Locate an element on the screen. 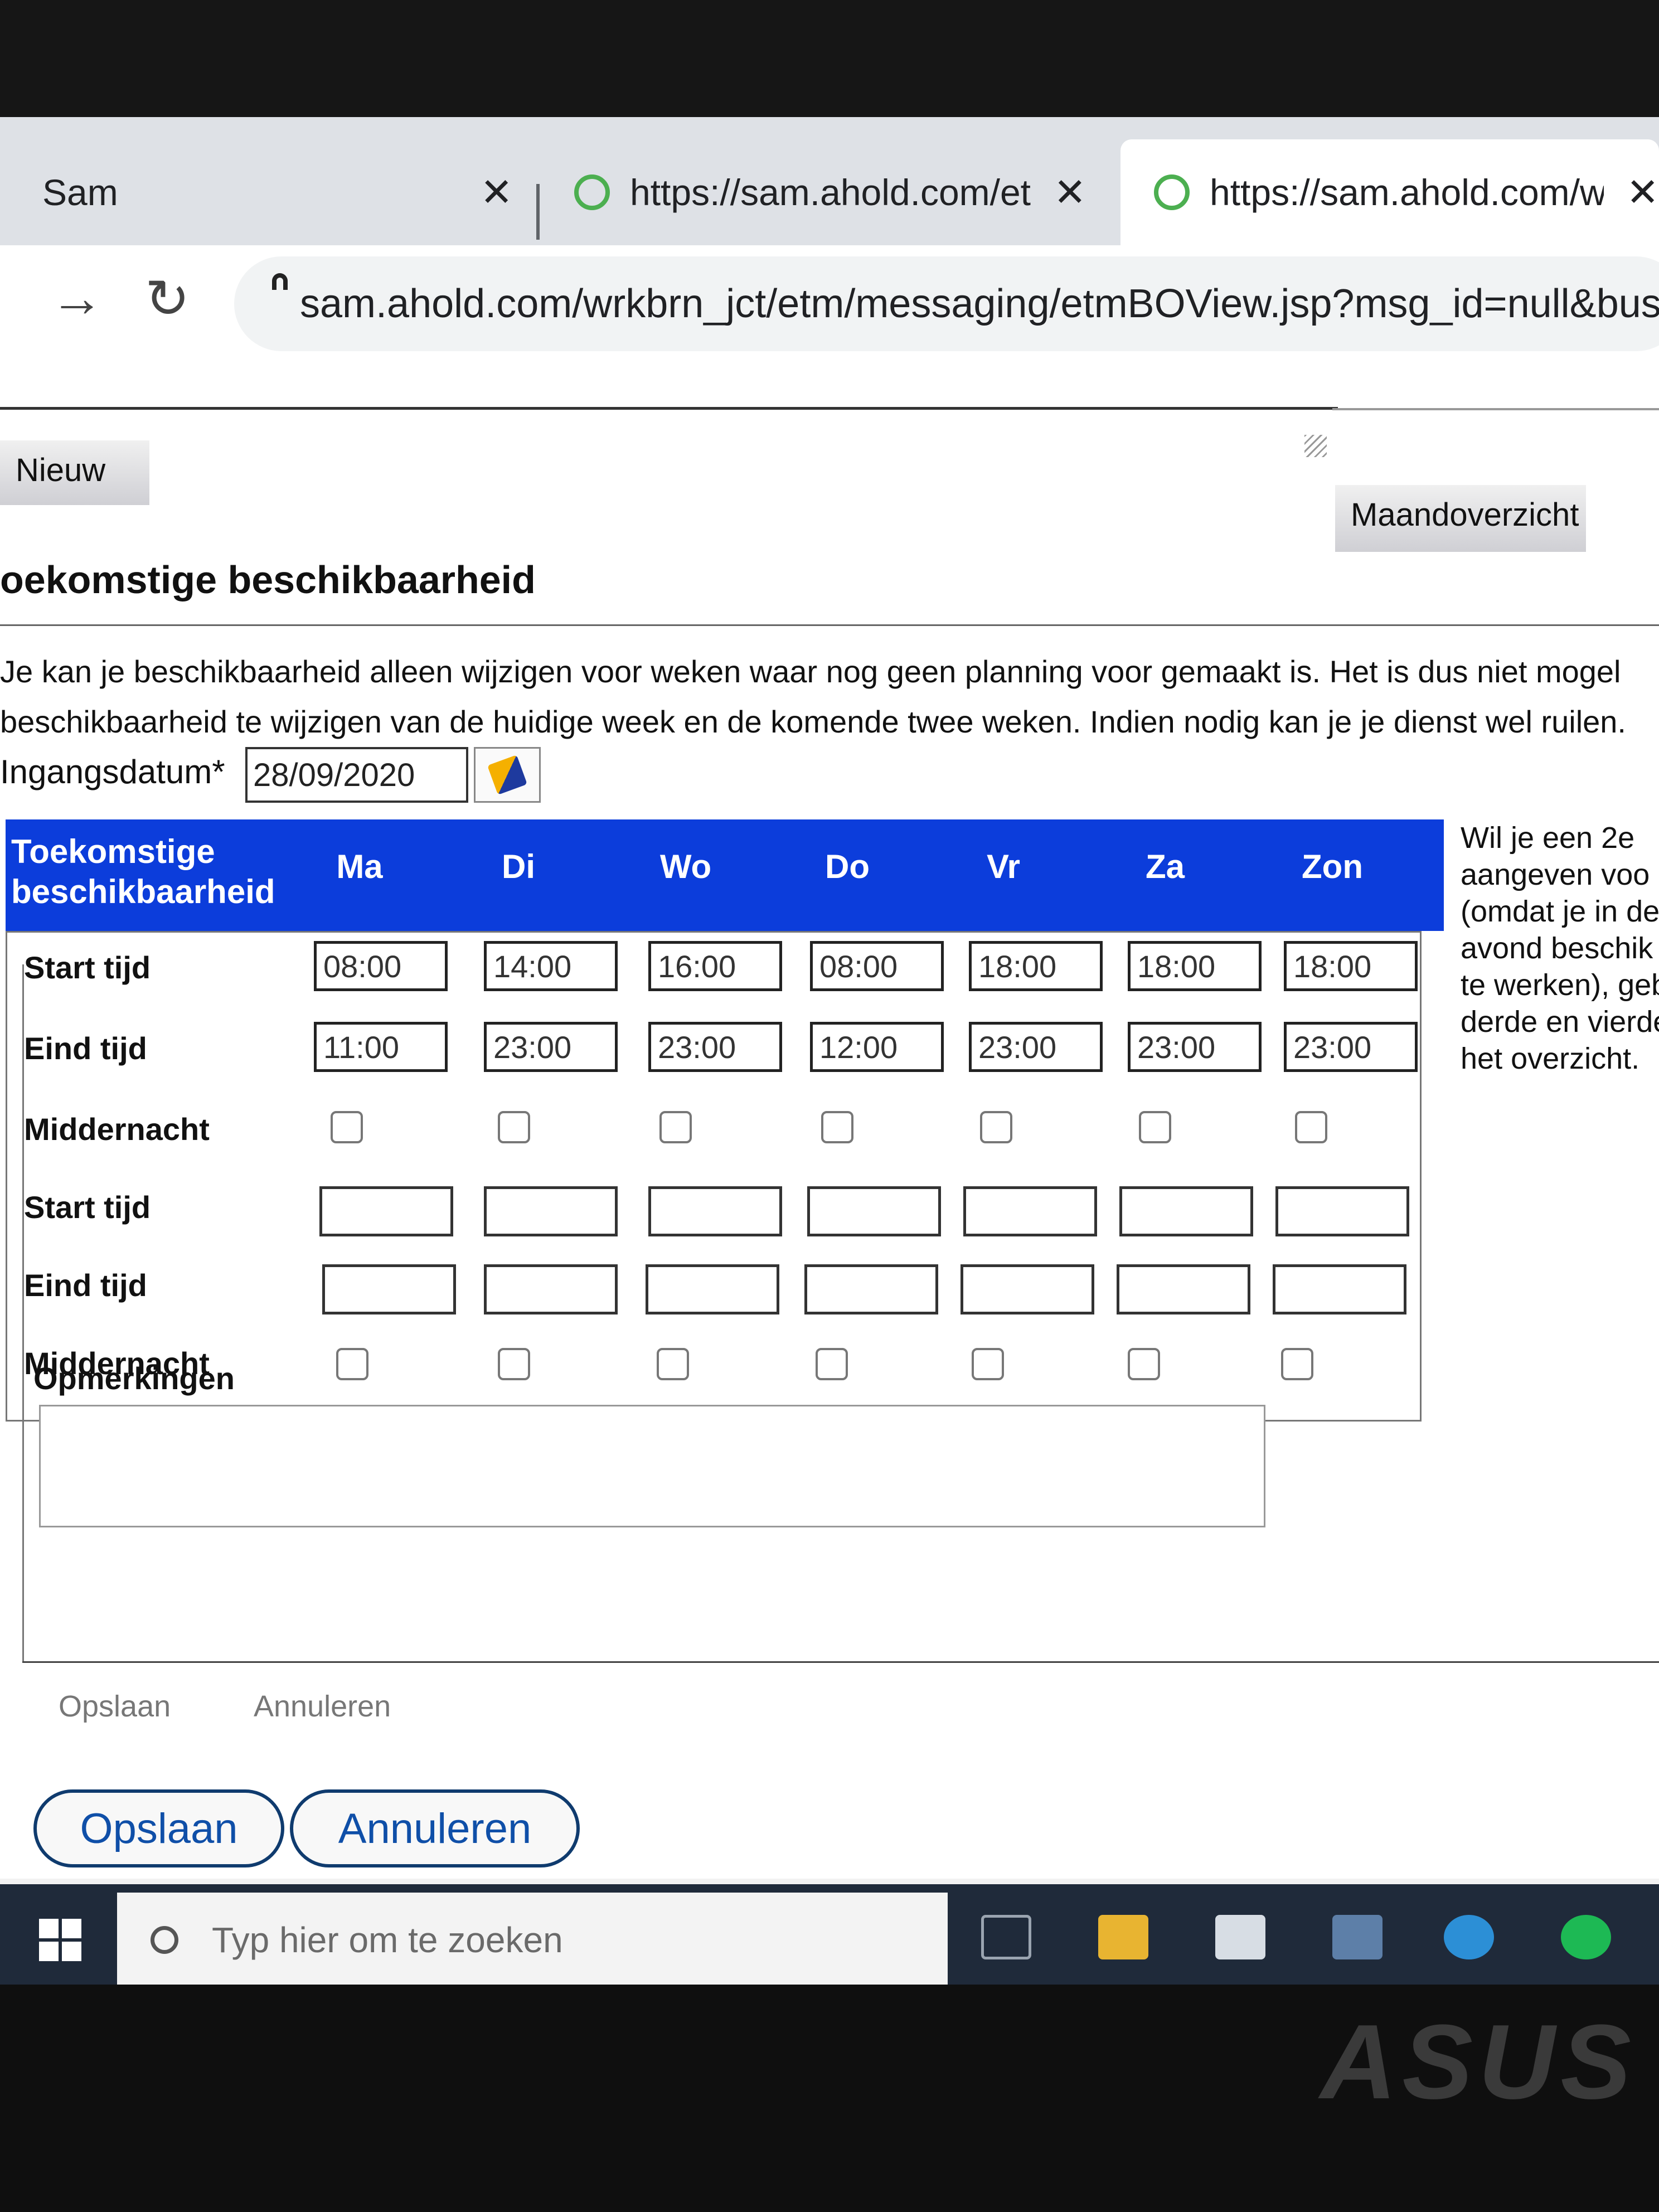  cancel-button: Annuleren is located at coordinates (435, 1828).